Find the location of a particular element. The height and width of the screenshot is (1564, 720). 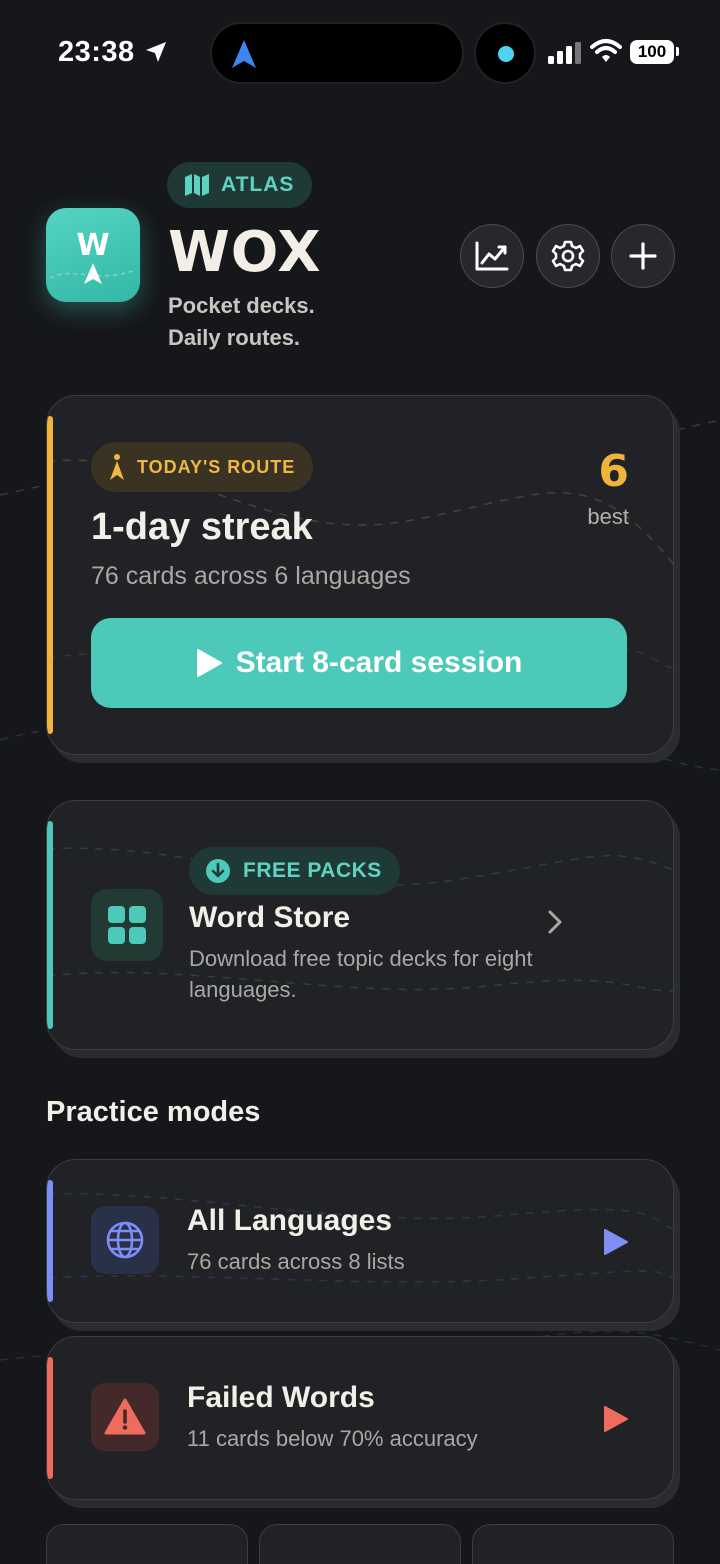

all-languages-subtitle: 76 cards across 8 lists is located at coordinates (296, 1261).